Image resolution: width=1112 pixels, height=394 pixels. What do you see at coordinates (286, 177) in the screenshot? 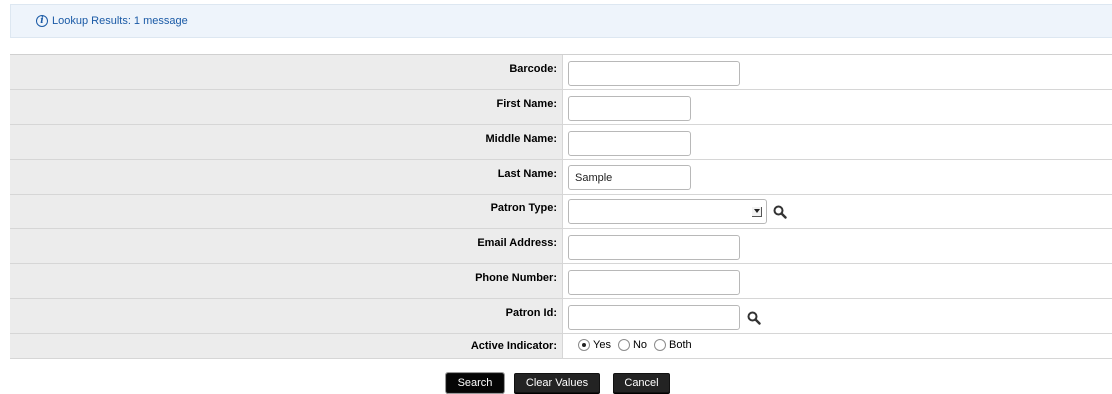
I see `last-name-label: Last Name:` at bounding box center [286, 177].